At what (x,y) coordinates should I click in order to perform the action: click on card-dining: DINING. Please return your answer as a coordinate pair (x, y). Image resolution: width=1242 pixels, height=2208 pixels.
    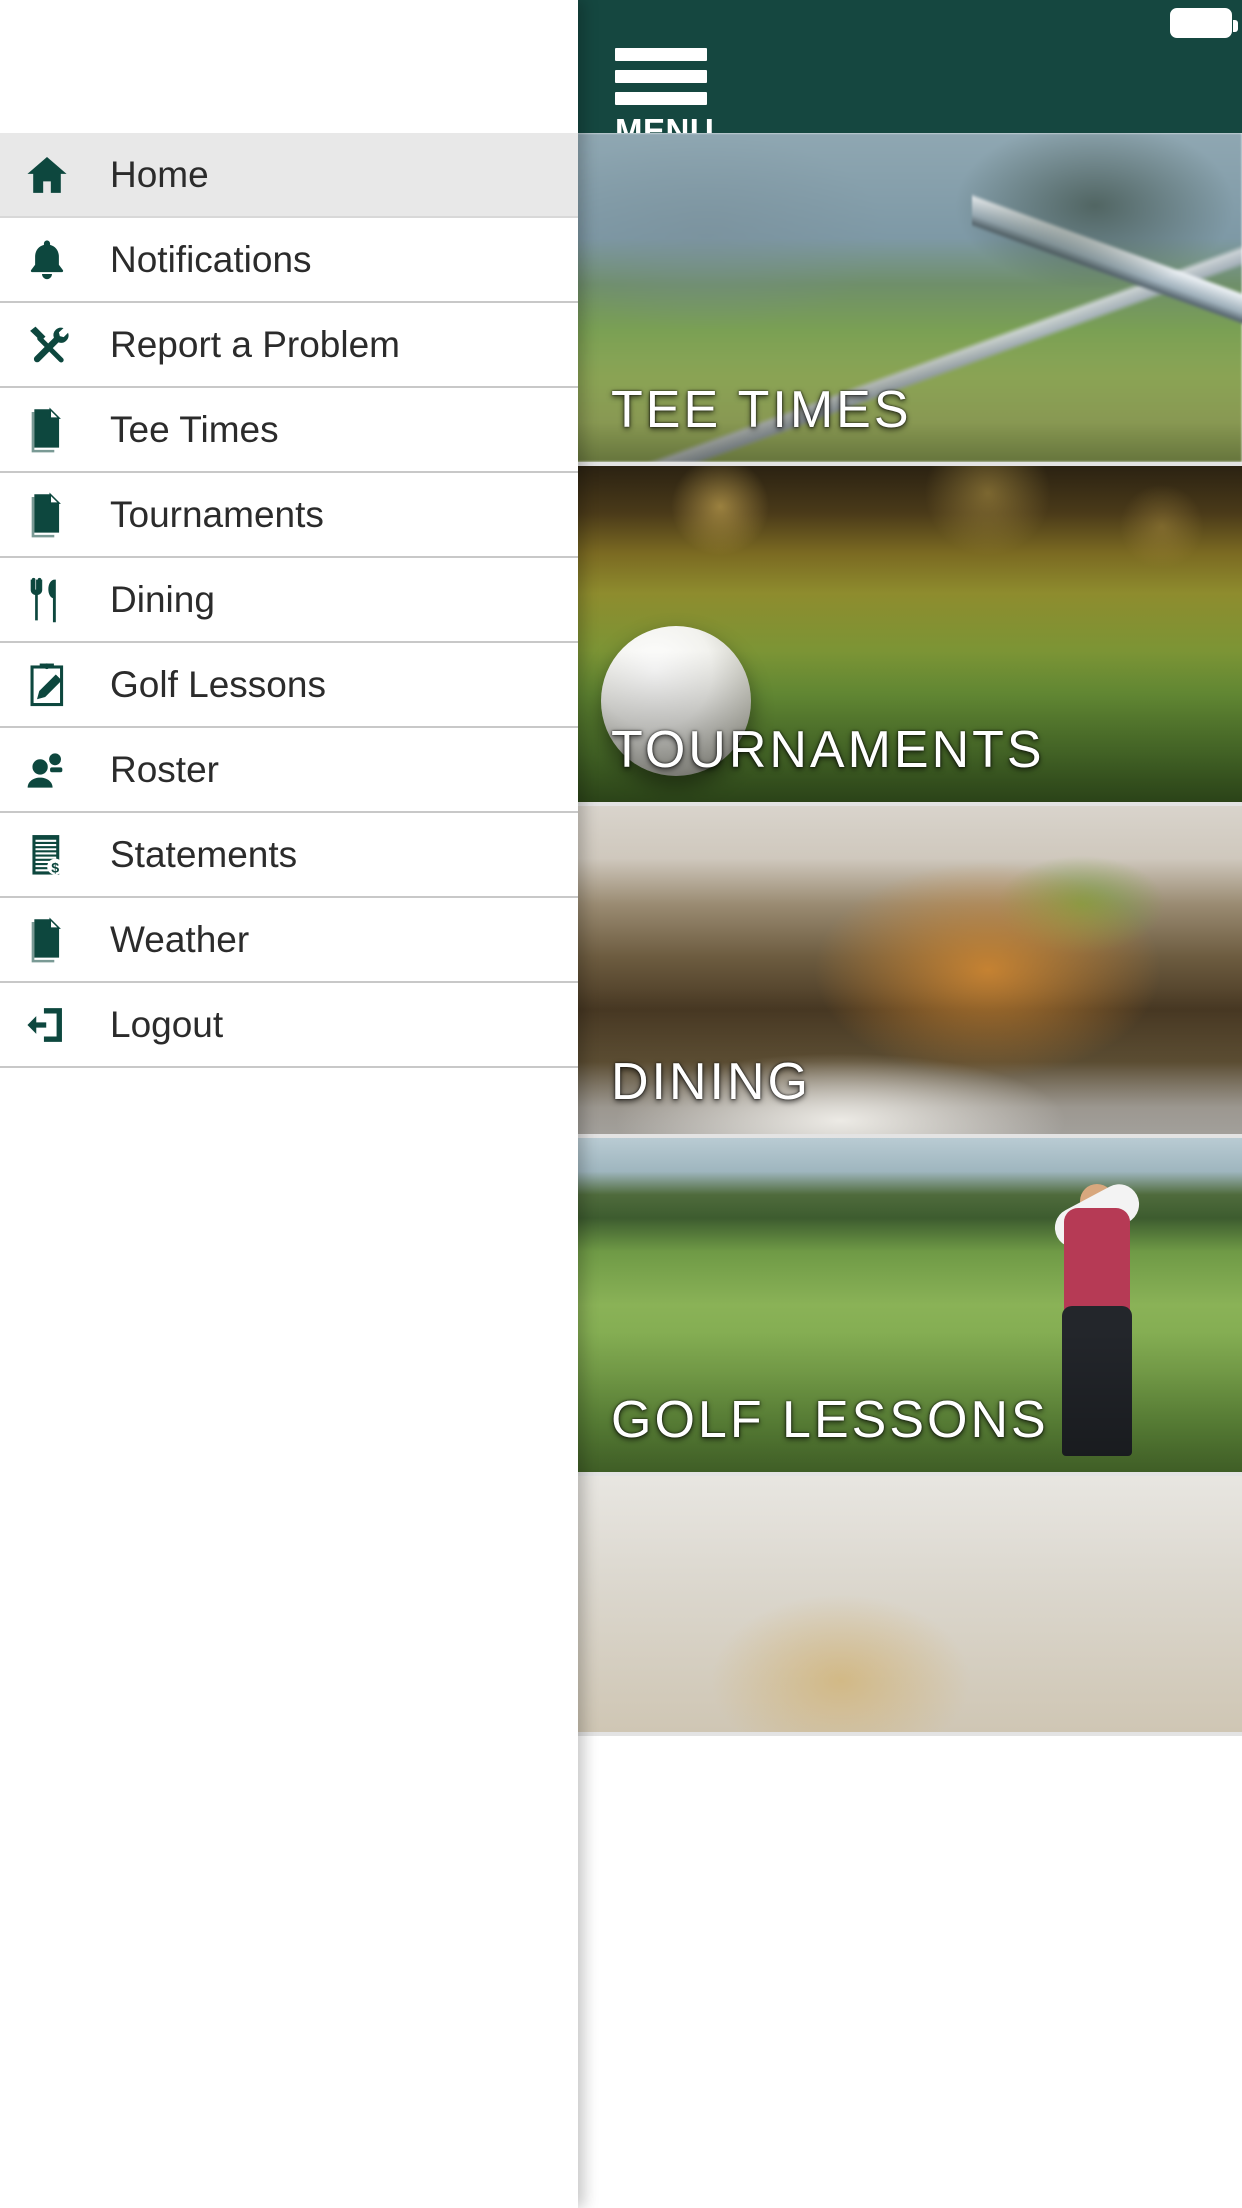
    Looking at the image, I should click on (907, 972).